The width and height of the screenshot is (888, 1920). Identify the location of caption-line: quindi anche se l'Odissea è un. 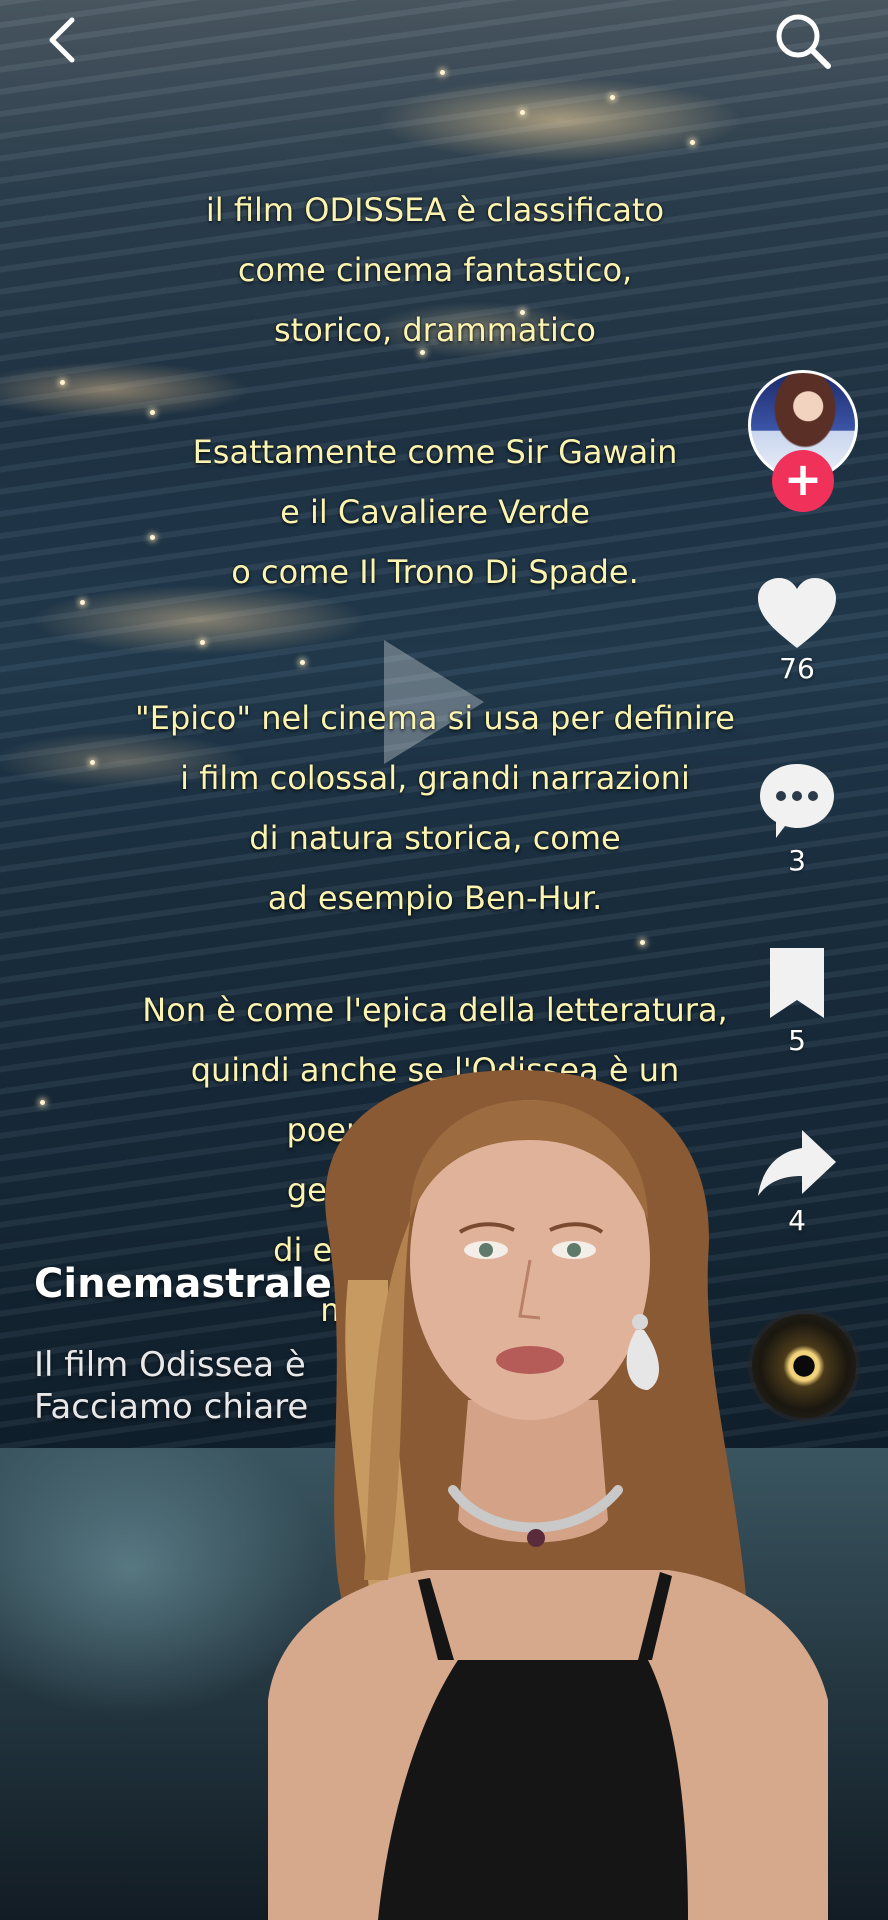
(435, 1070).